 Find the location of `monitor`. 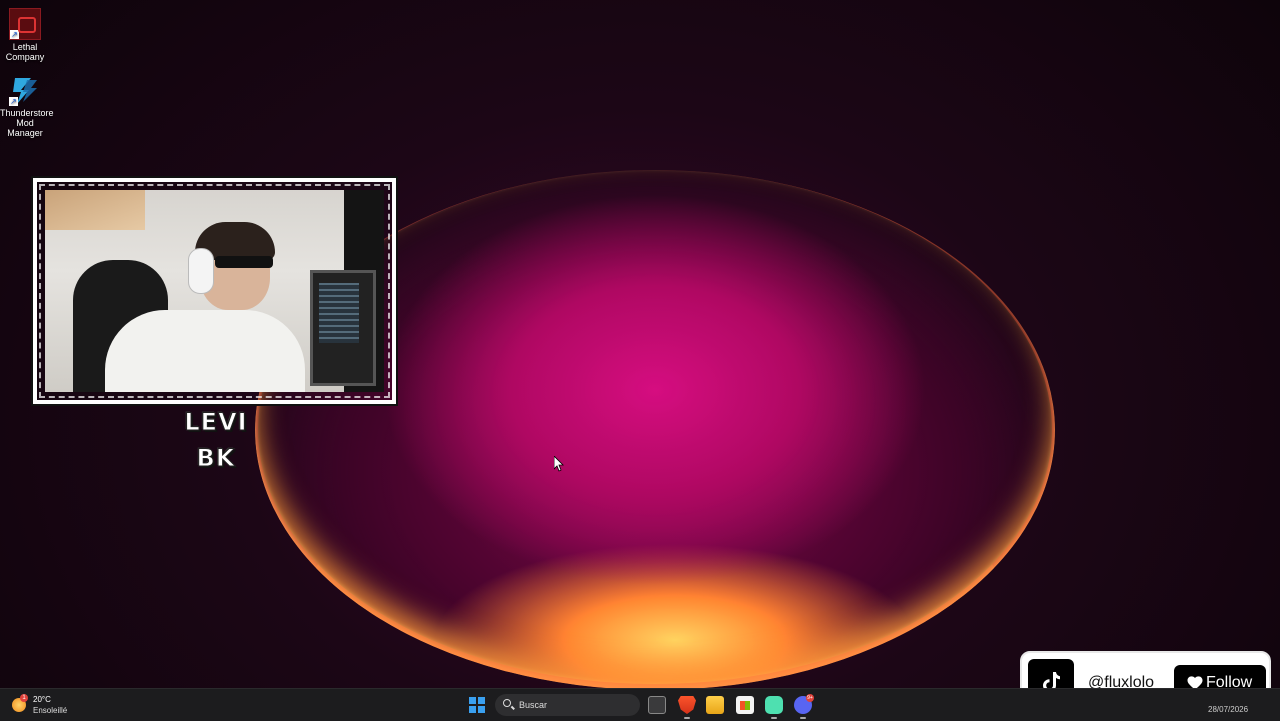

monitor is located at coordinates (343, 328).